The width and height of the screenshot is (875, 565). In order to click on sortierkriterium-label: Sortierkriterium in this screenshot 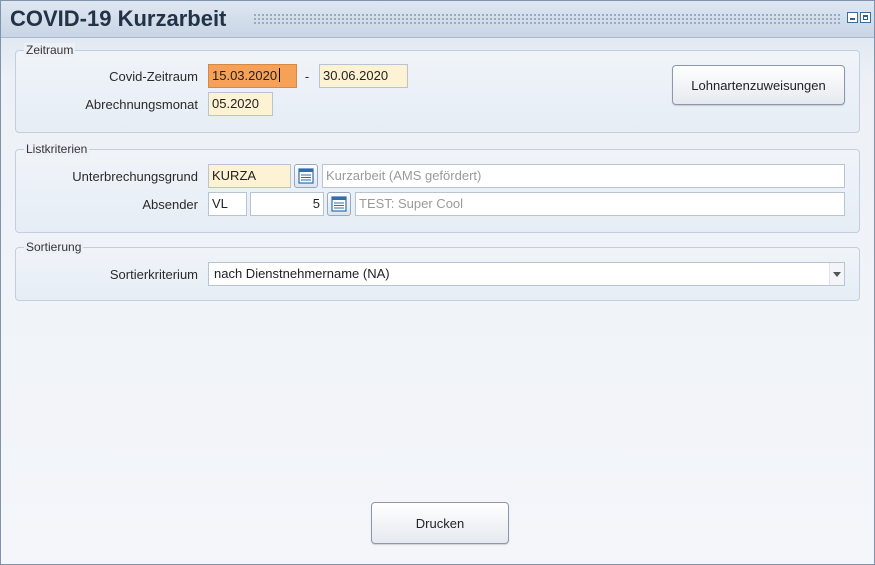, I will do `click(153, 274)`.